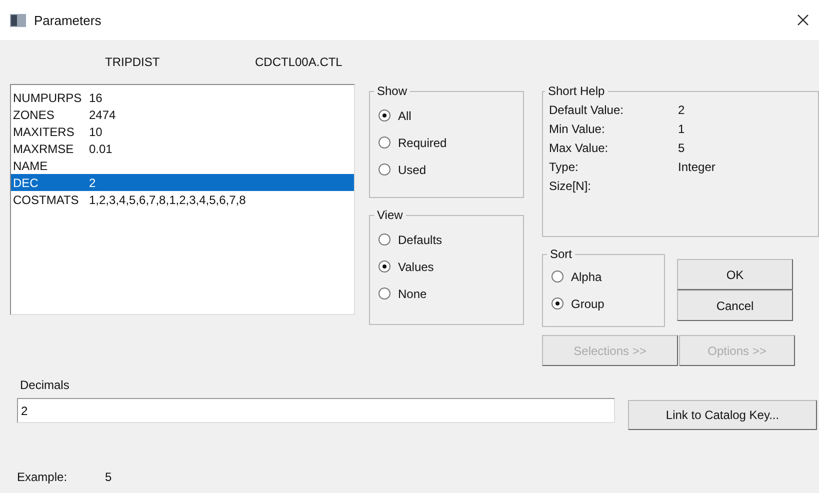 The width and height of the screenshot is (819, 493). I want to click on close-icon, so click(803, 20).